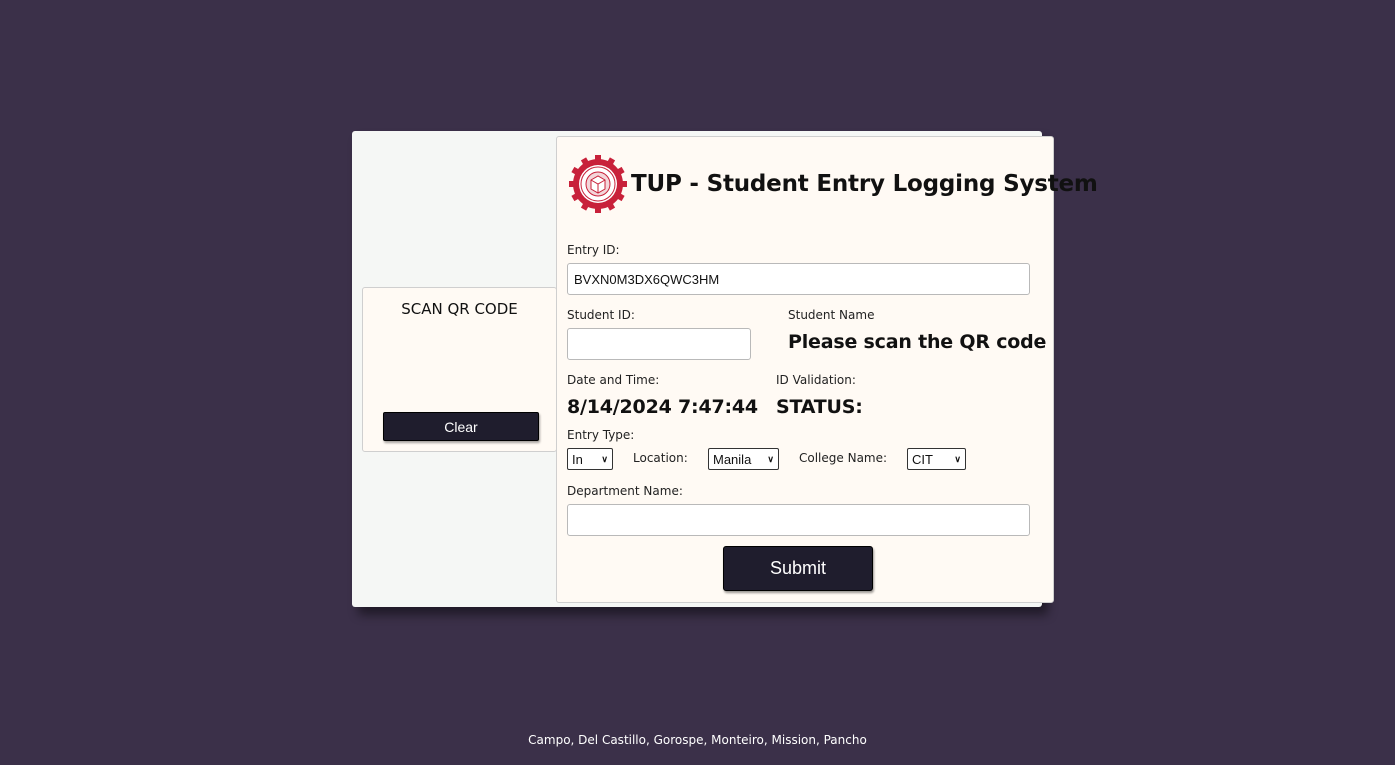 The width and height of the screenshot is (1395, 765). Describe the element at coordinates (798, 279) in the screenshot. I see `entry-id-field: BVXN0M3DX6QWC3HM` at that location.